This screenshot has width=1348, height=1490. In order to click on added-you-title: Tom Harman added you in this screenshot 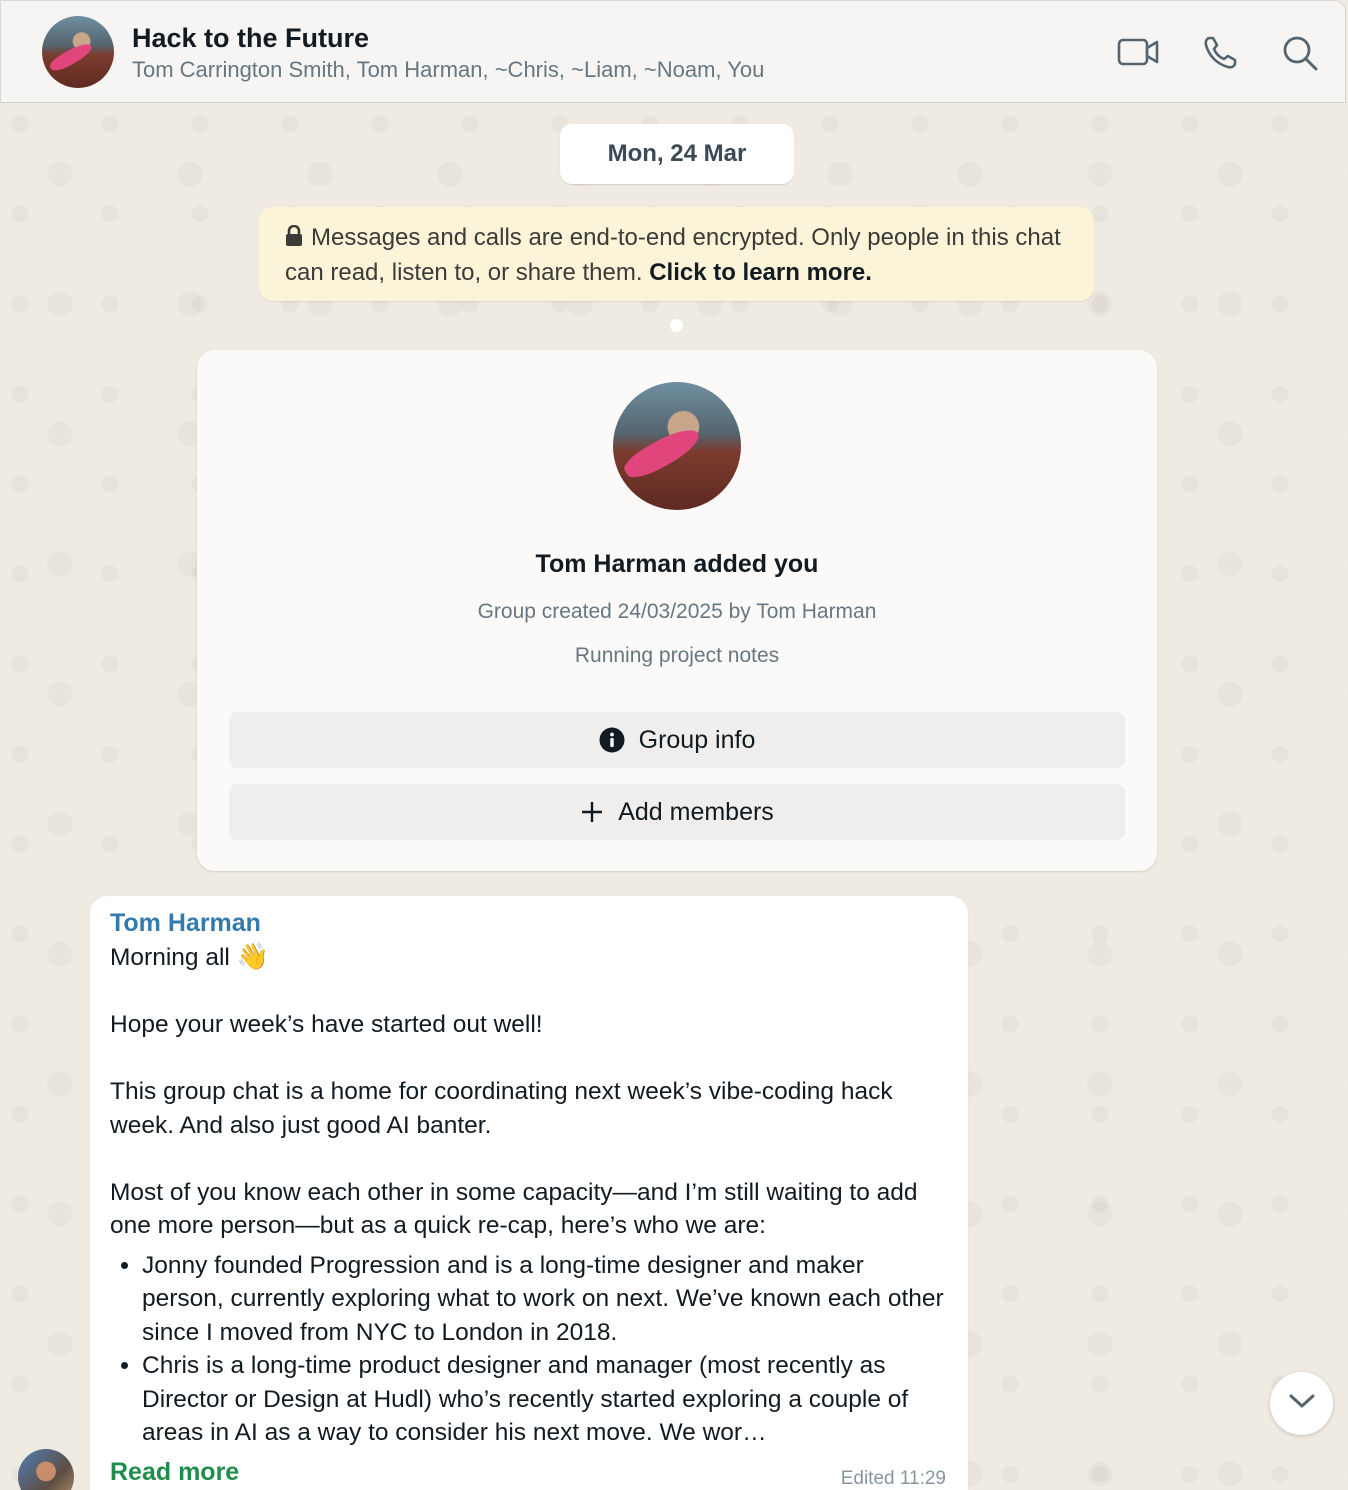, I will do `click(677, 564)`.